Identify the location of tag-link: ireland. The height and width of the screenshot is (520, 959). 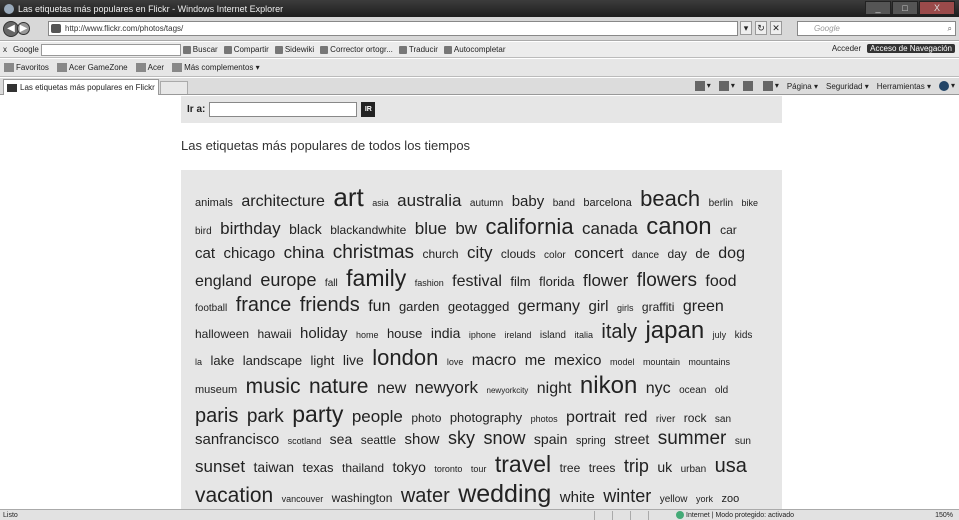
(517, 335).